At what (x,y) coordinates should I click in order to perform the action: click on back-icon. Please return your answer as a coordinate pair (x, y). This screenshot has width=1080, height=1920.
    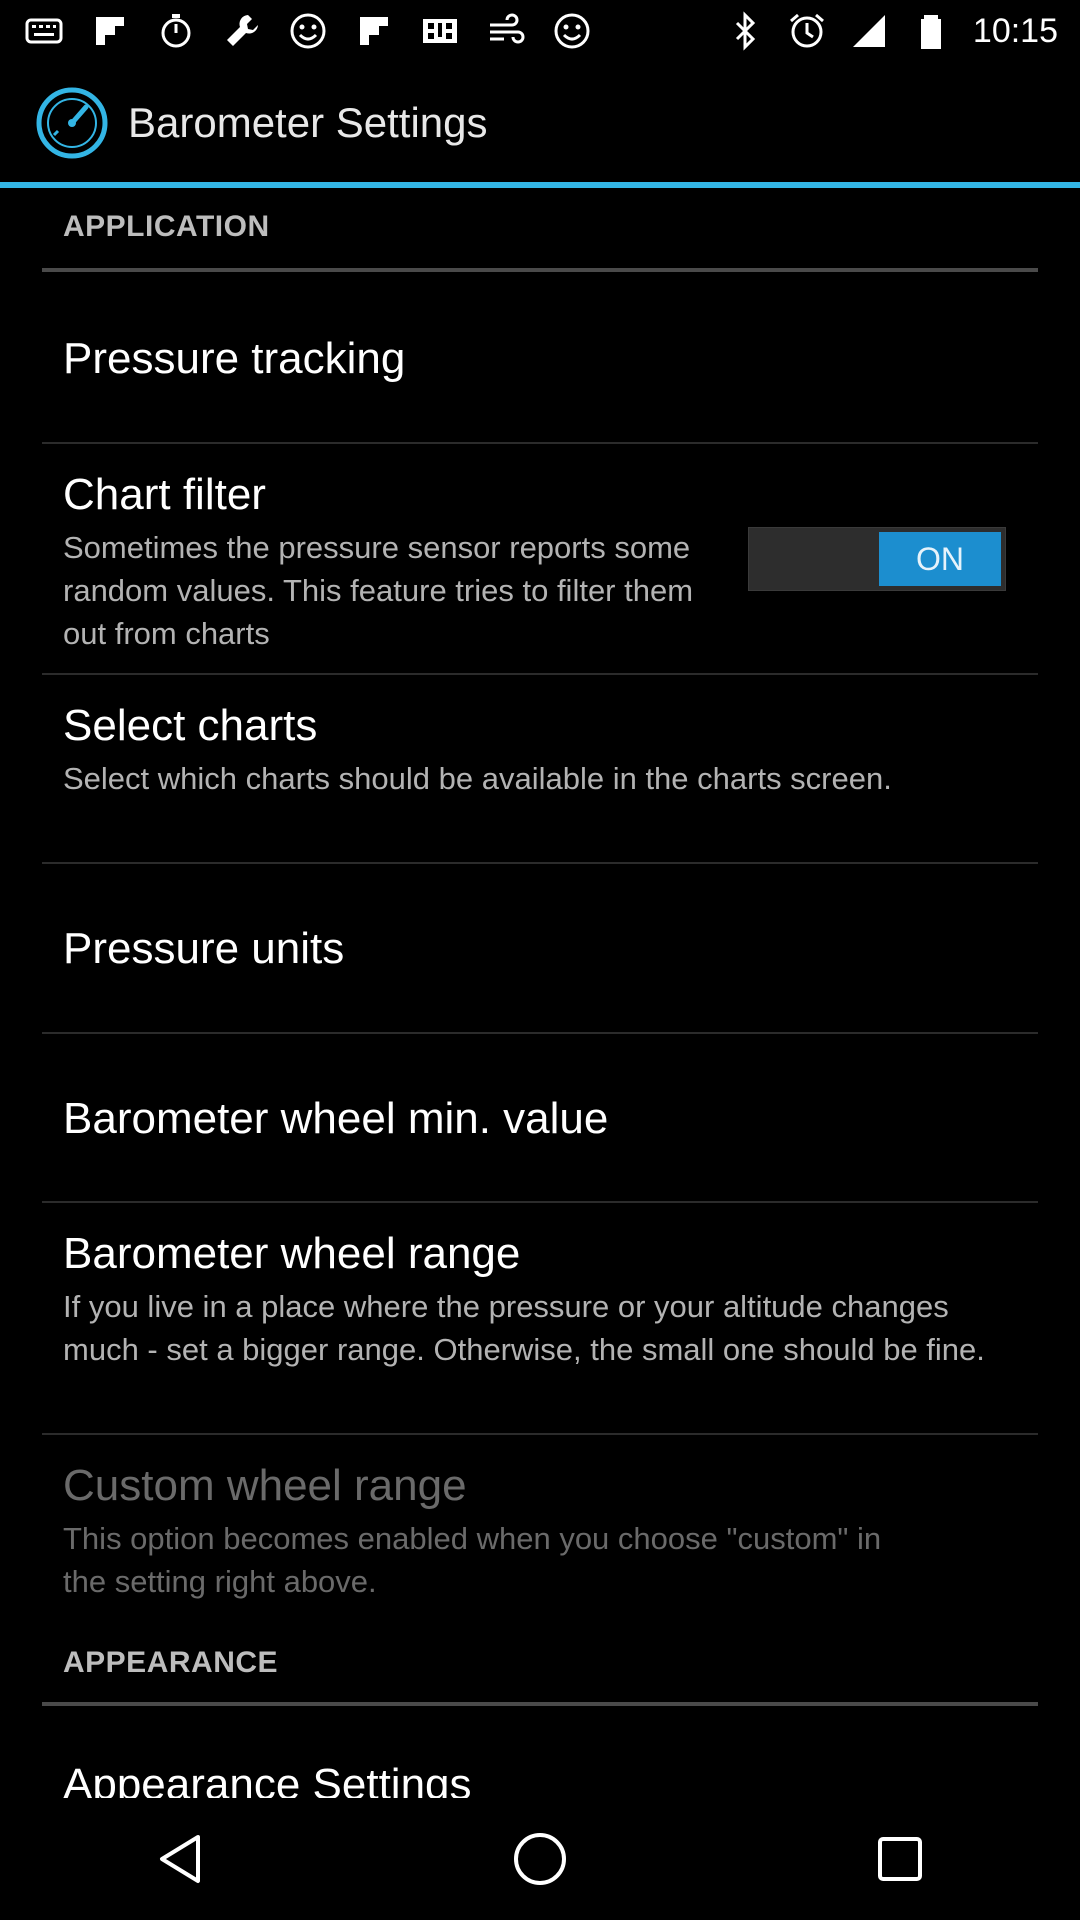
    Looking at the image, I should click on (180, 1859).